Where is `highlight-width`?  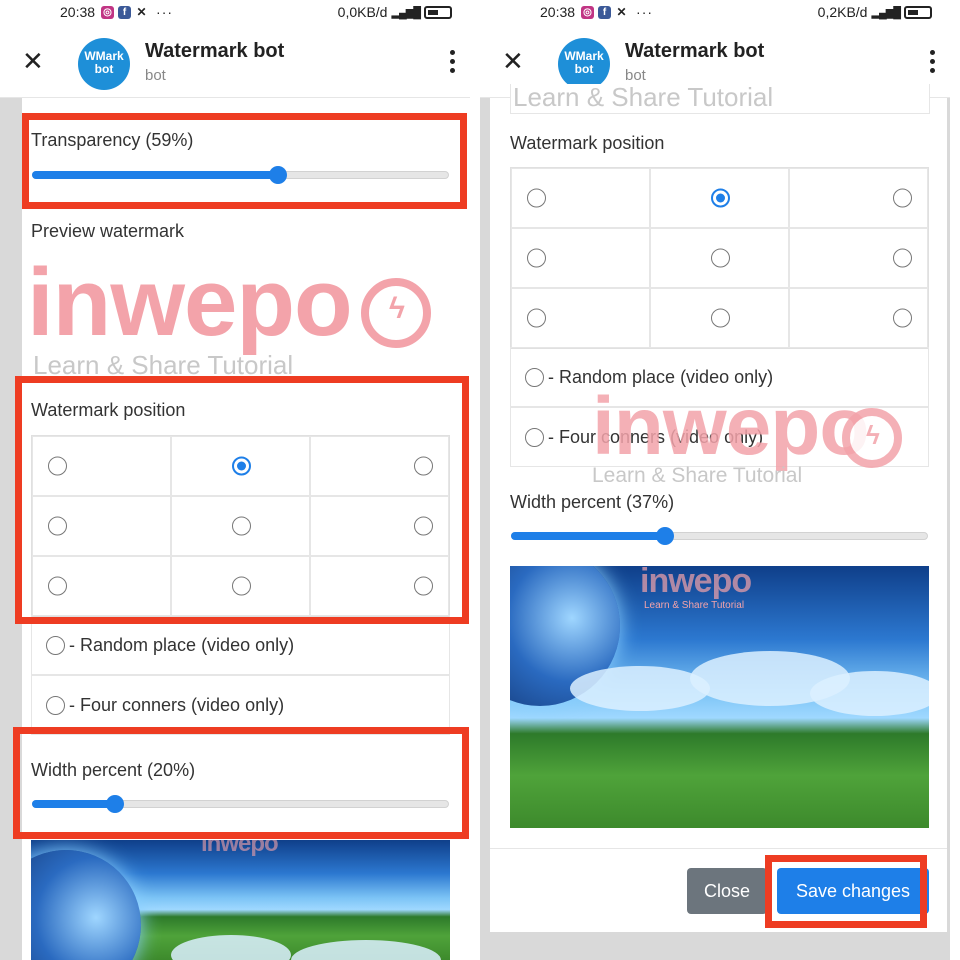
highlight-width is located at coordinates (241, 783).